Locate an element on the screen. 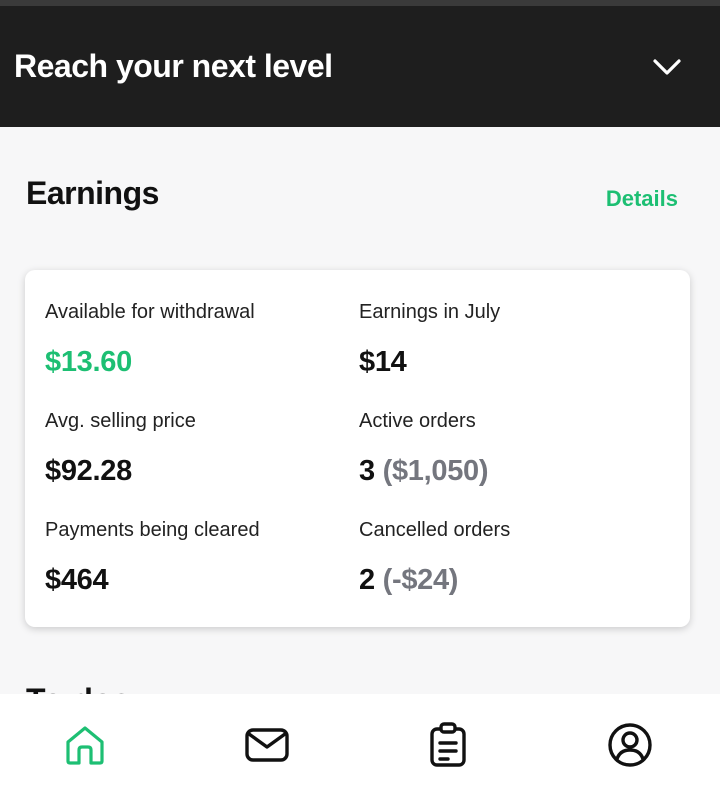  stat-value: 3 ($1,050) is located at coordinates (424, 471).